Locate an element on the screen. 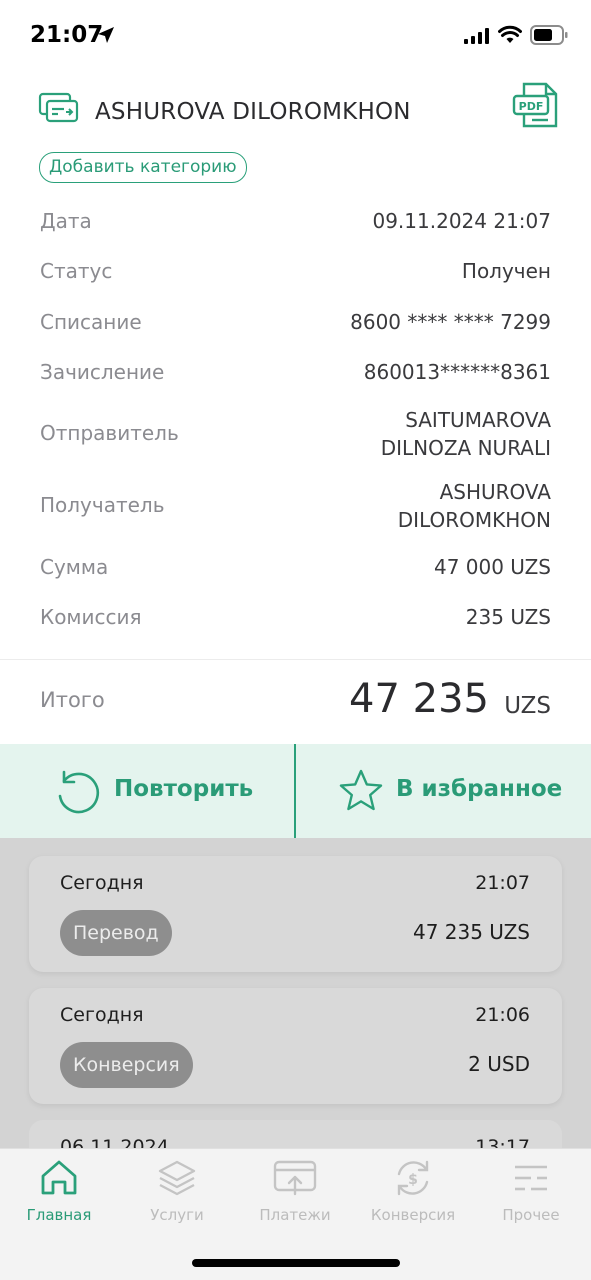  sender-label: Отправитель is located at coordinates (109, 433).